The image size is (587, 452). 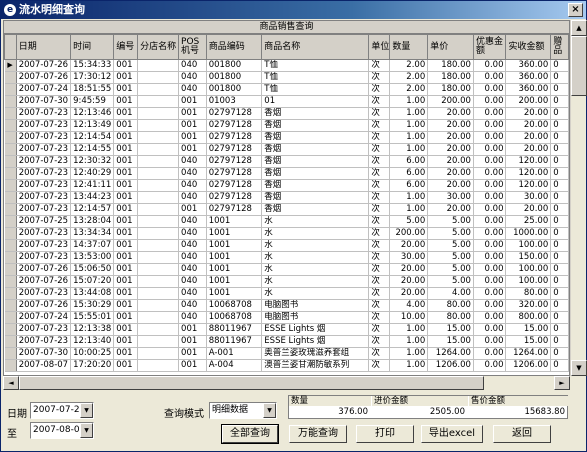 What do you see at coordinates (92, 209) in the screenshot?
I see `table-cell: 12:14:57` at bounding box center [92, 209].